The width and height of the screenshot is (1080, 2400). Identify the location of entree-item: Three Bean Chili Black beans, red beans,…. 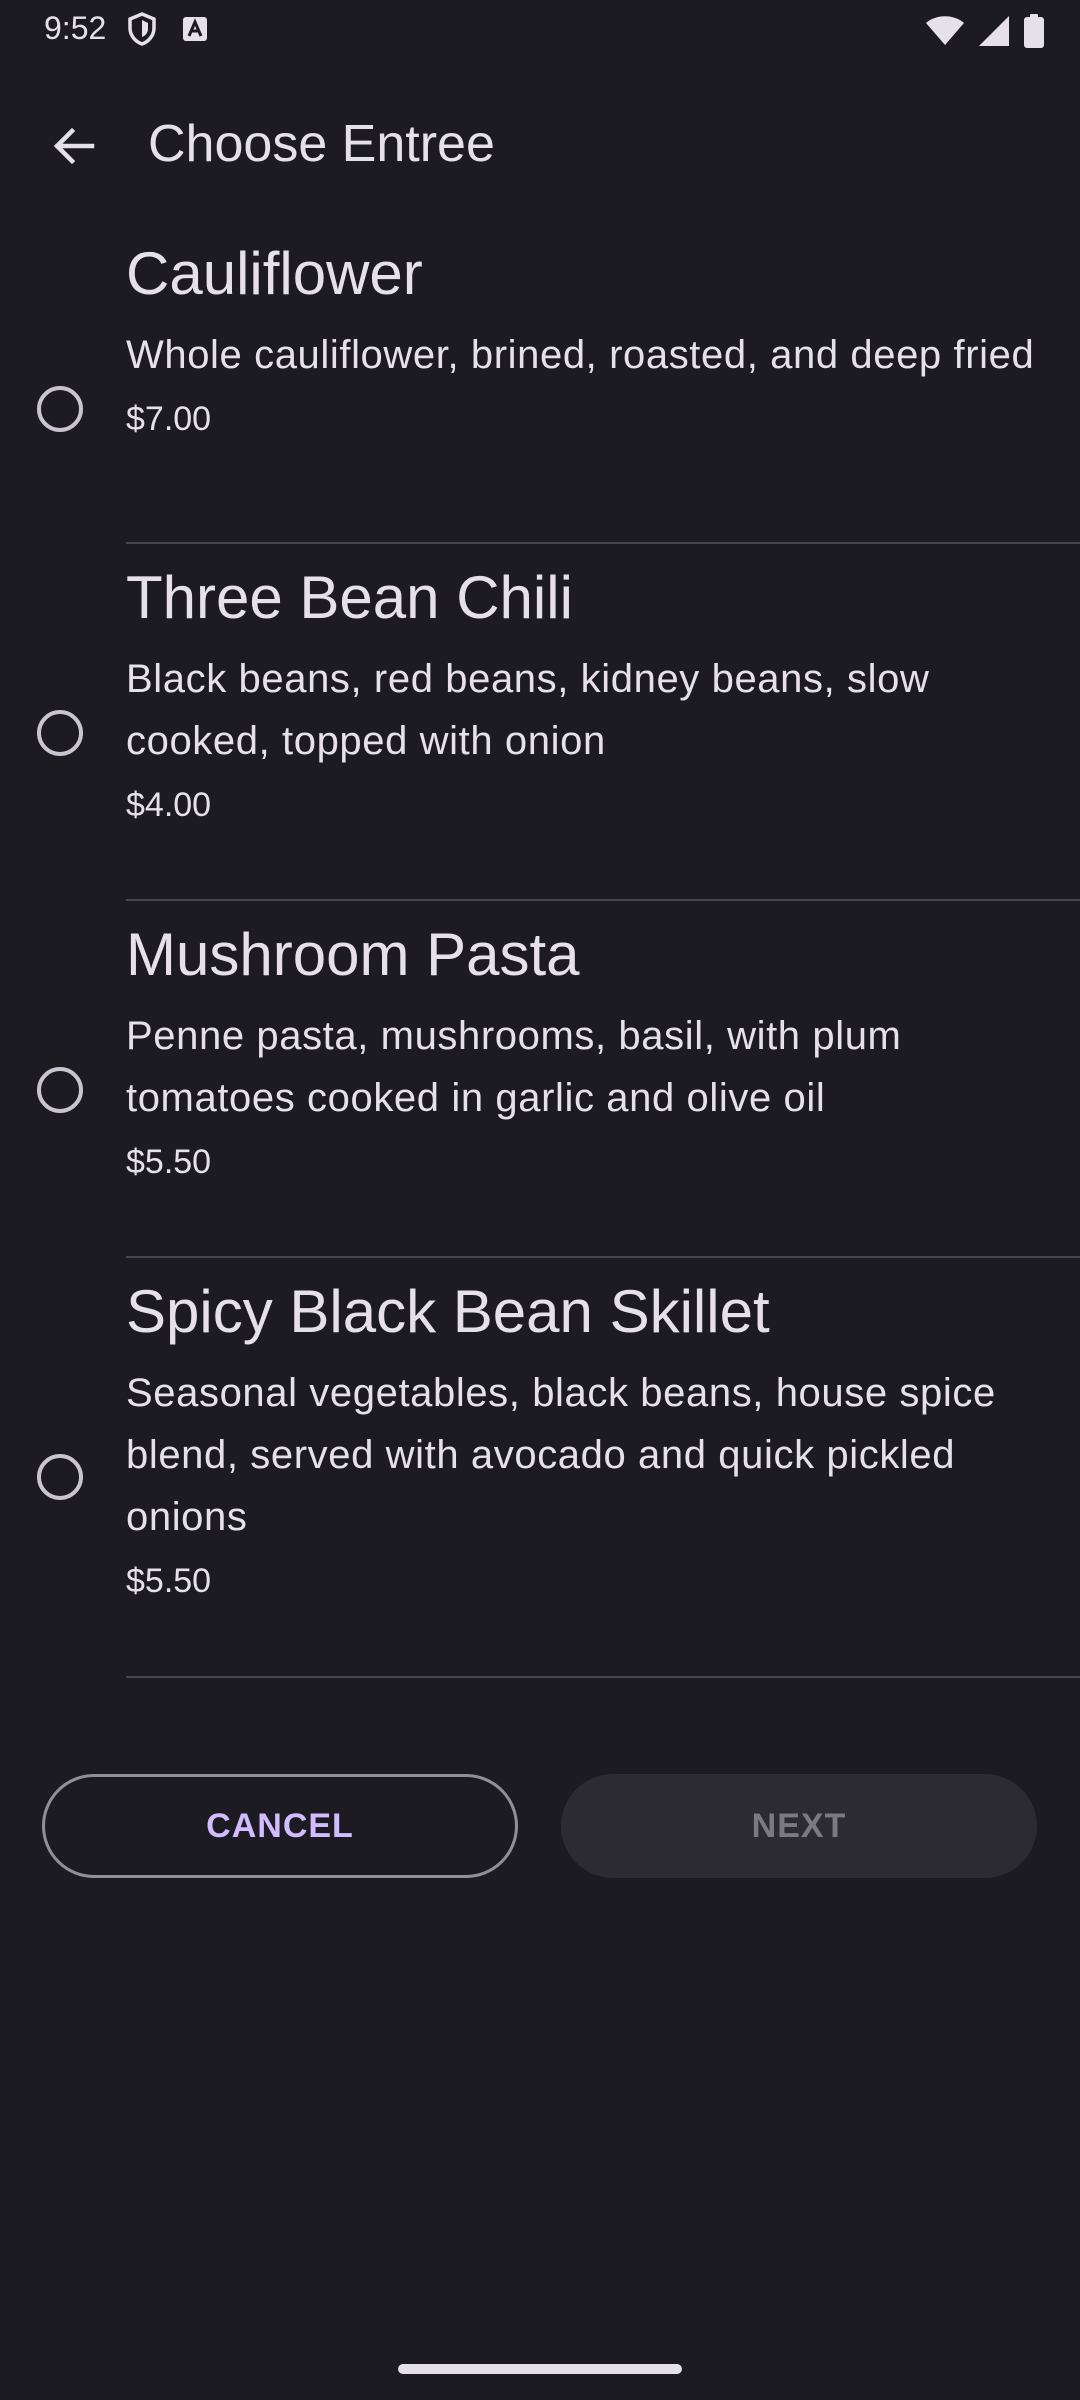
(540, 722).